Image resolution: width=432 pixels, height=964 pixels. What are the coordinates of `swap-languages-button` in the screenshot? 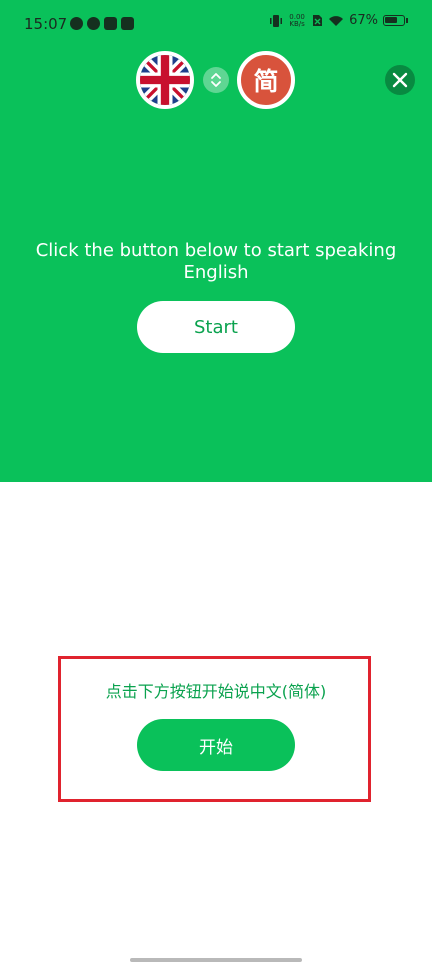 It's located at (216, 80).